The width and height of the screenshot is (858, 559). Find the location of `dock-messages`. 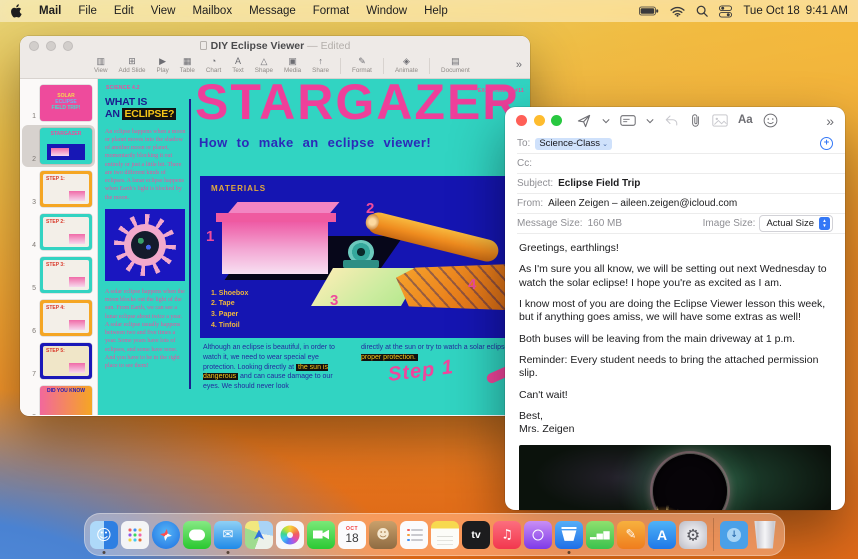

dock-messages is located at coordinates (197, 534).